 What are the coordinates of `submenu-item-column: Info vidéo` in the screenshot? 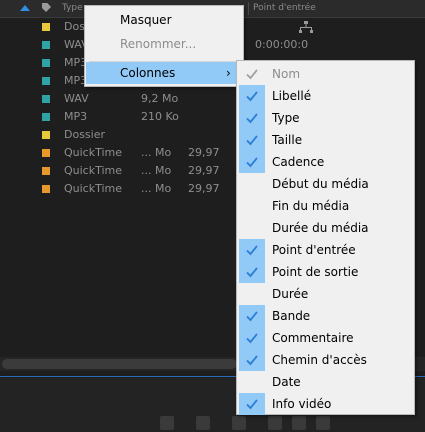 It's located at (325, 404).